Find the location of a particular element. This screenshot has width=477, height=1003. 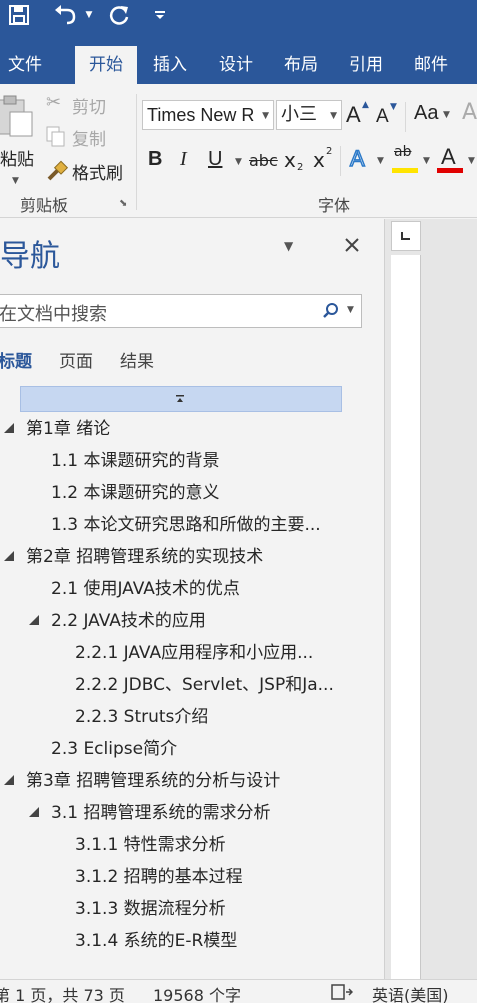

collapse-icon is located at coordinates (180, 398).